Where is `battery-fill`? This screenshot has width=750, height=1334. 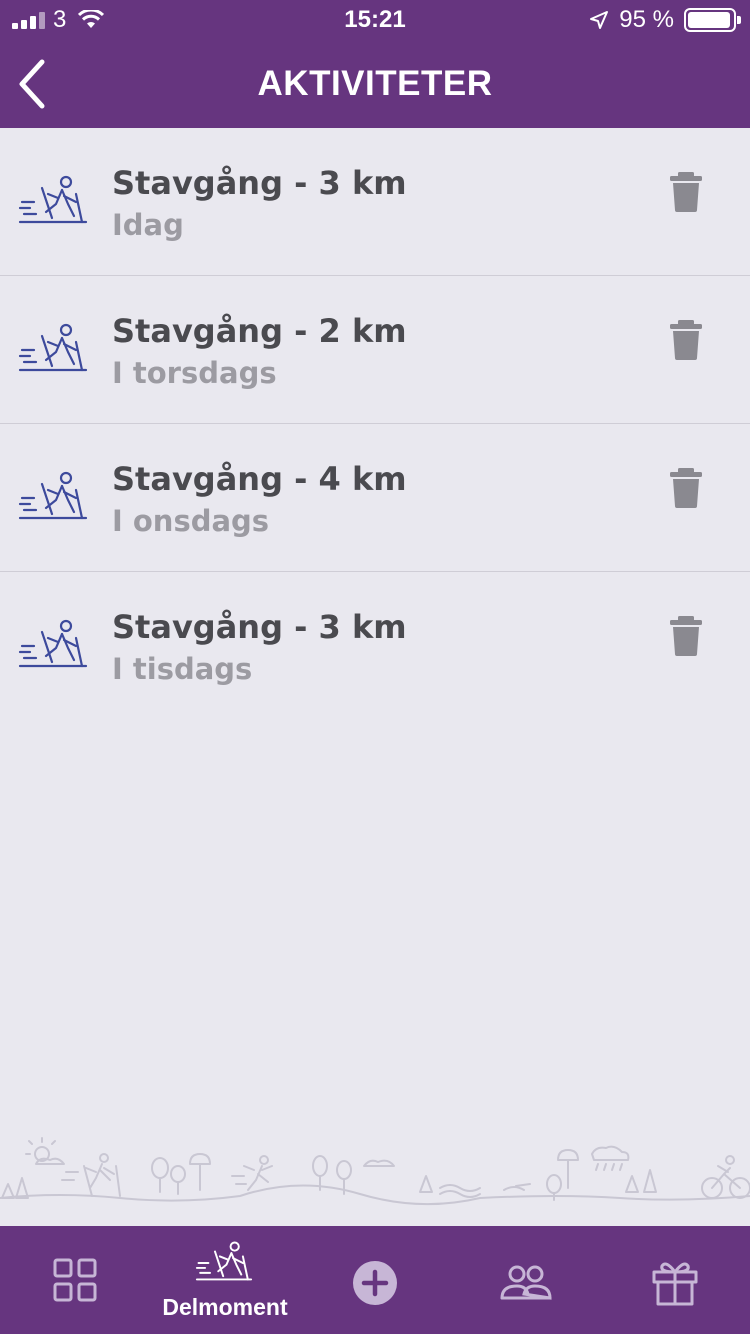
battery-fill is located at coordinates (709, 20).